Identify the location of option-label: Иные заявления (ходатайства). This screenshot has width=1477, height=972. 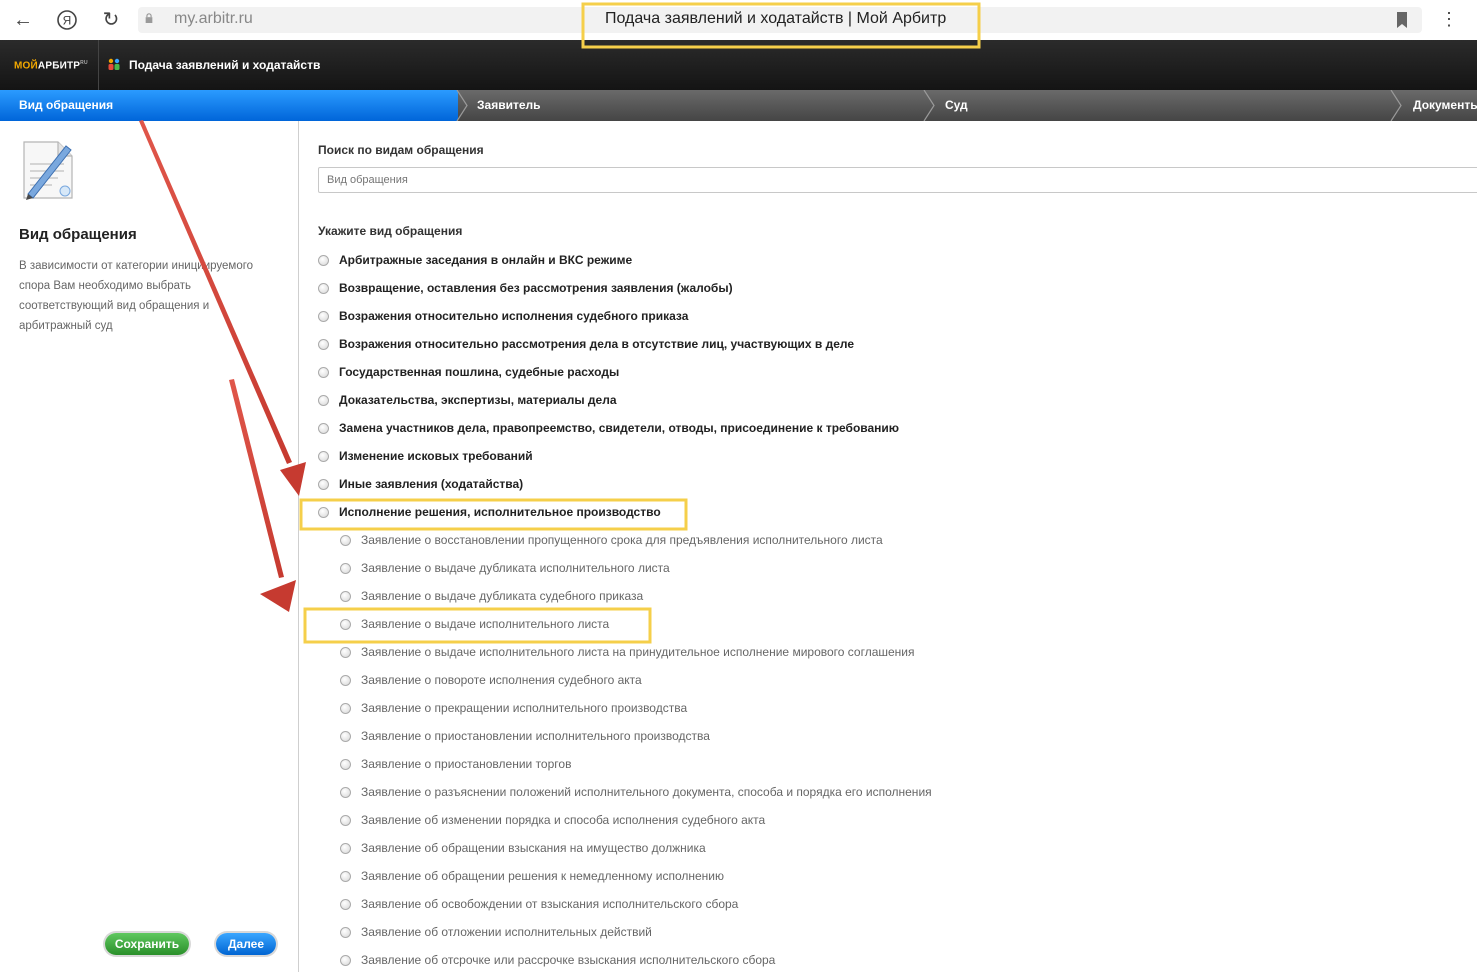
(431, 484).